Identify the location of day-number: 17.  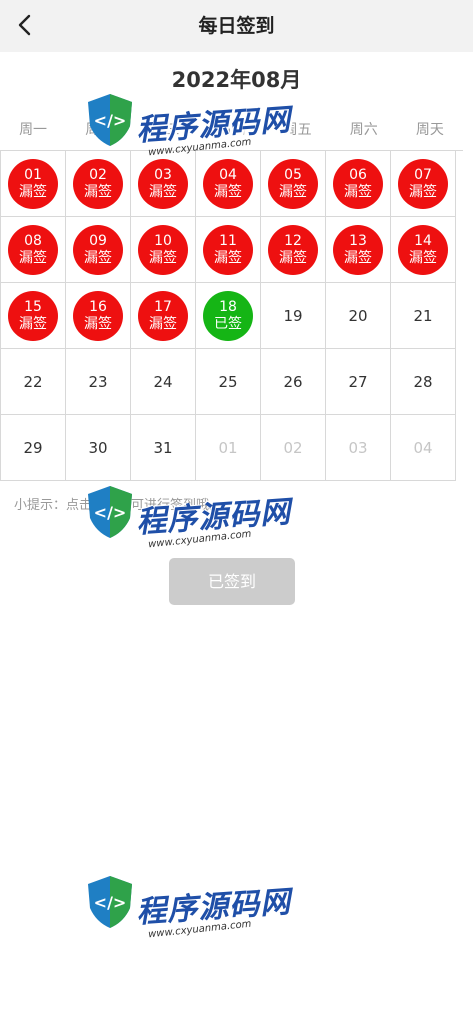
(163, 306).